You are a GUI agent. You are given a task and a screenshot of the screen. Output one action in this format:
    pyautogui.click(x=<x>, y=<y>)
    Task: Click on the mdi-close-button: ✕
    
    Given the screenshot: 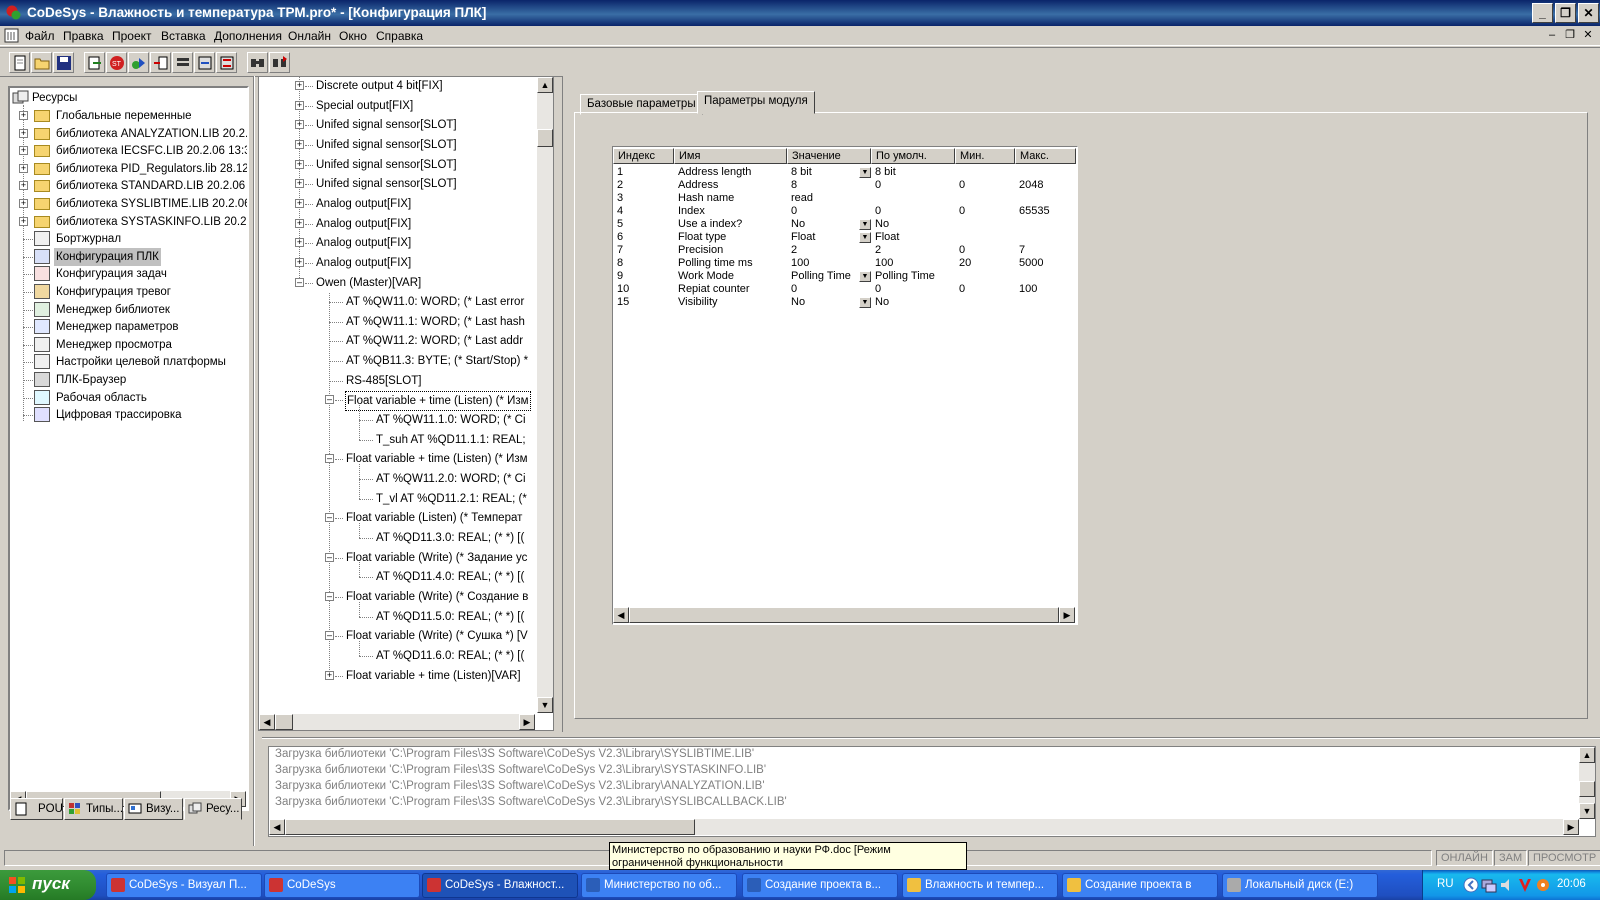 What is the action you would take?
    pyautogui.click(x=1588, y=35)
    